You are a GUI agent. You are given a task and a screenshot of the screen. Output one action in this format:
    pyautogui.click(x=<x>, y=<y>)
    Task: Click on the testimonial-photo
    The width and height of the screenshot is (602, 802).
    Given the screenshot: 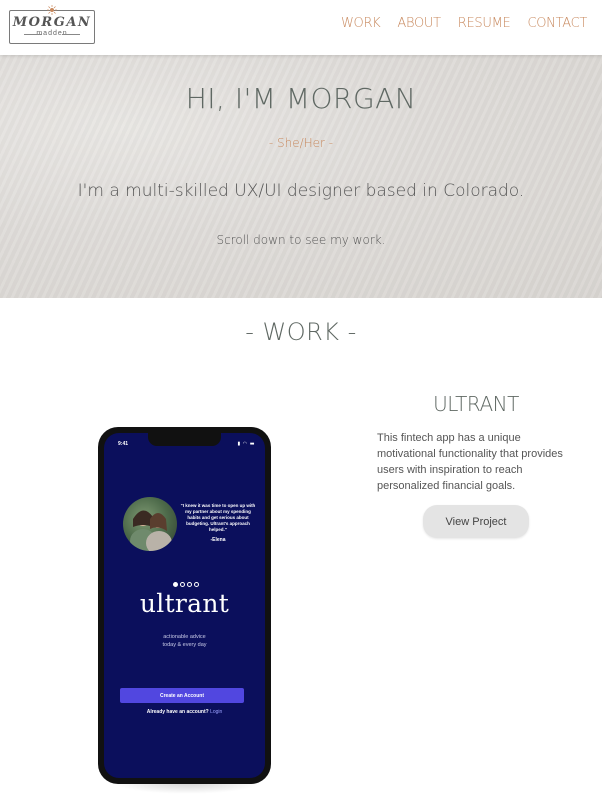 What is the action you would take?
    pyautogui.click(x=150, y=524)
    